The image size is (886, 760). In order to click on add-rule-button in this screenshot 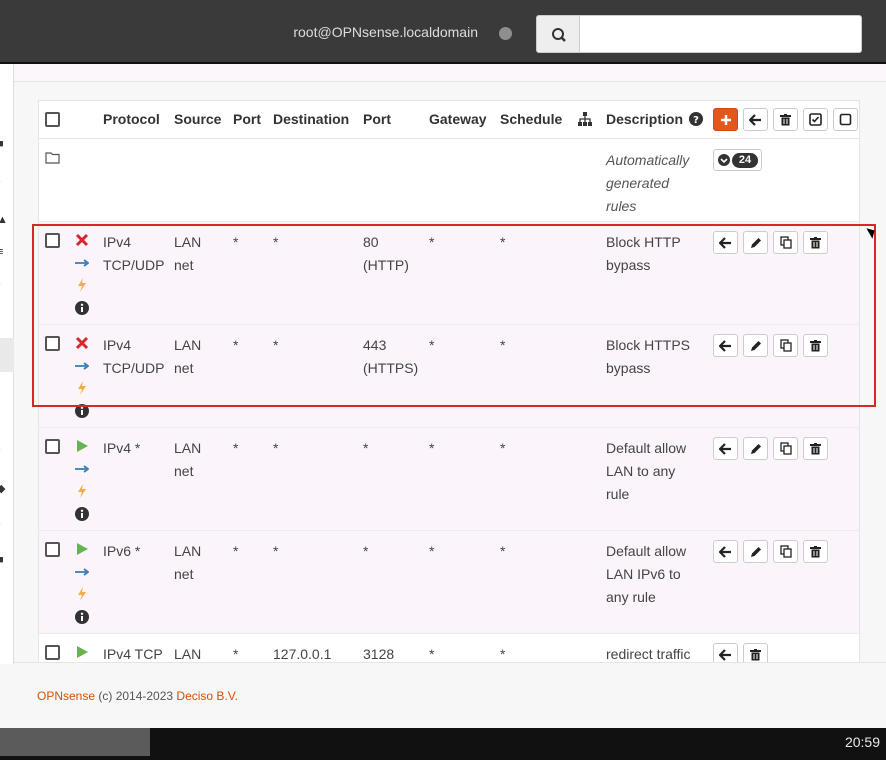, I will do `click(725, 119)`.